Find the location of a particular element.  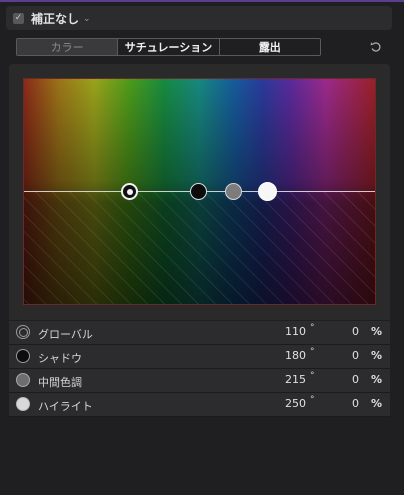

highlights-icon is located at coordinates (23, 404).